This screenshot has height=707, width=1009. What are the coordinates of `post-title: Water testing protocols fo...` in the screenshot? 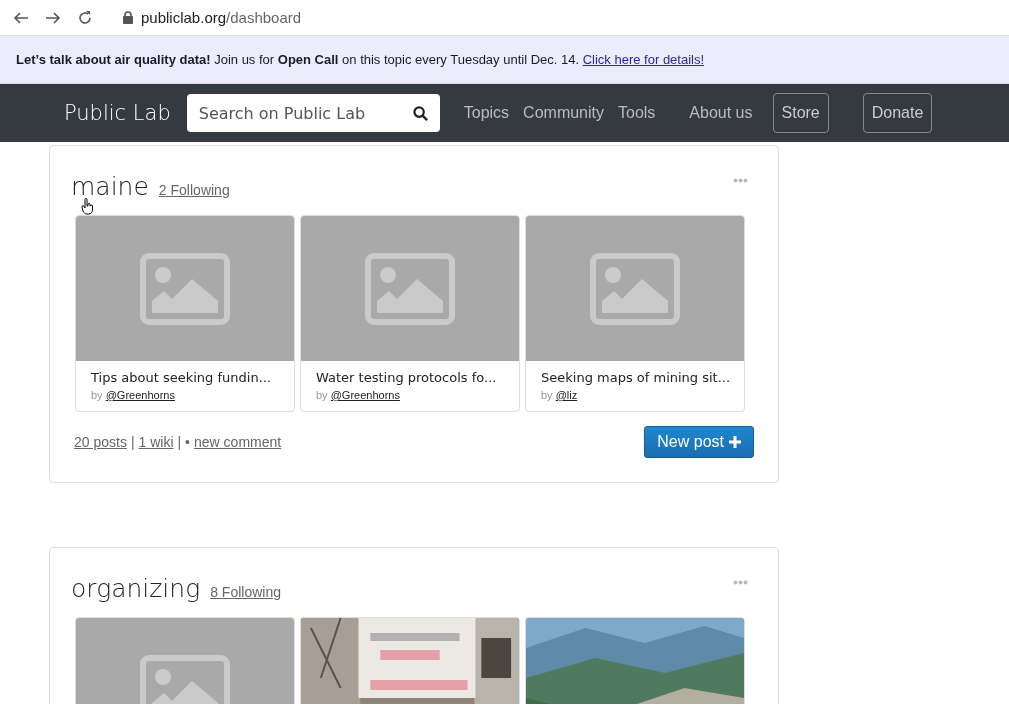 It's located at (407, 377).